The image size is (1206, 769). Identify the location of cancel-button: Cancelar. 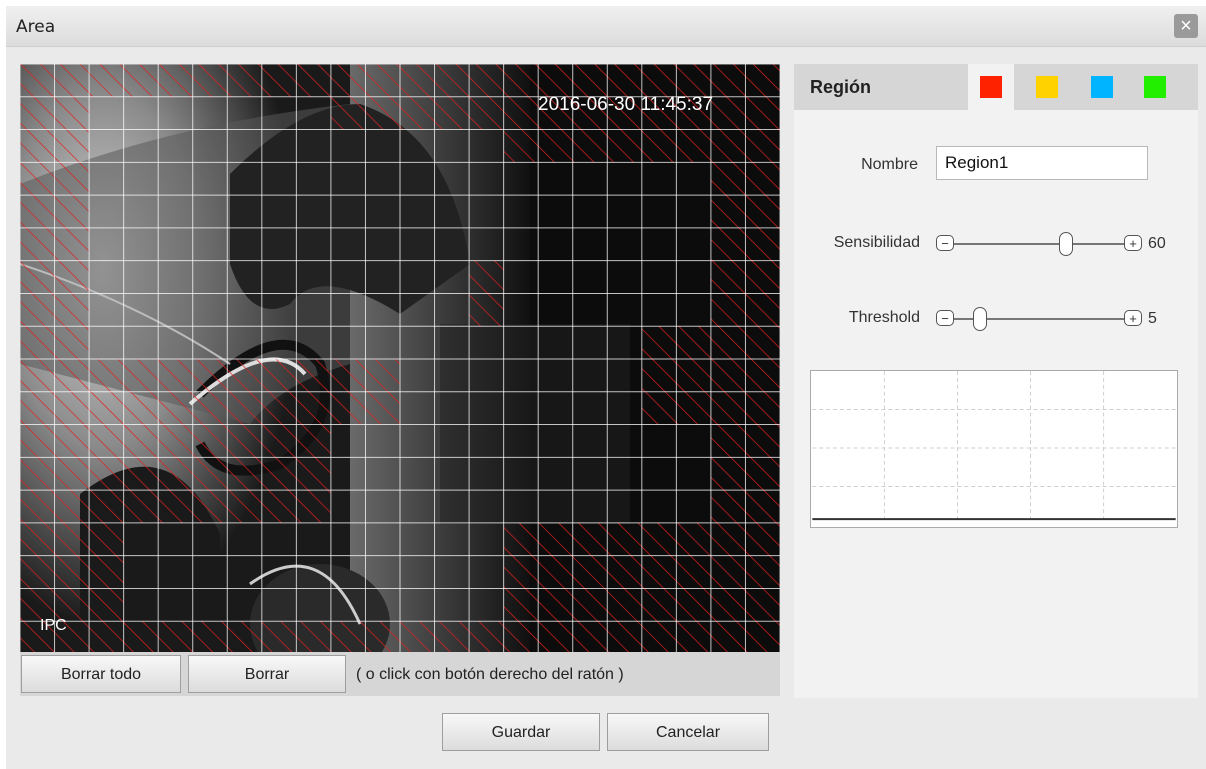
(688, 732).